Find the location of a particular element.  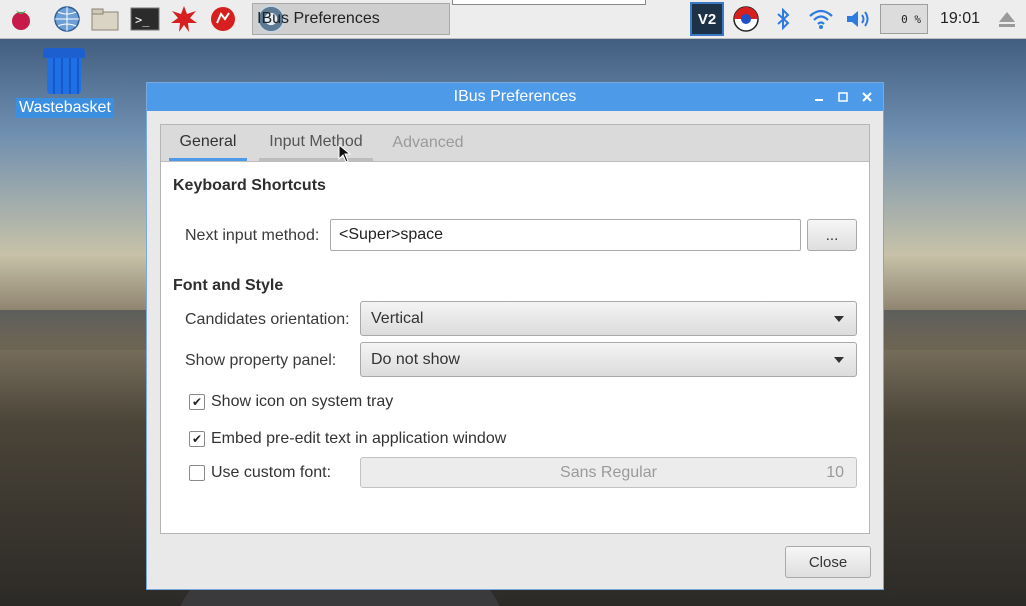

custom-font-button: Sans Regular 10 is located at coordinates (608, 472).